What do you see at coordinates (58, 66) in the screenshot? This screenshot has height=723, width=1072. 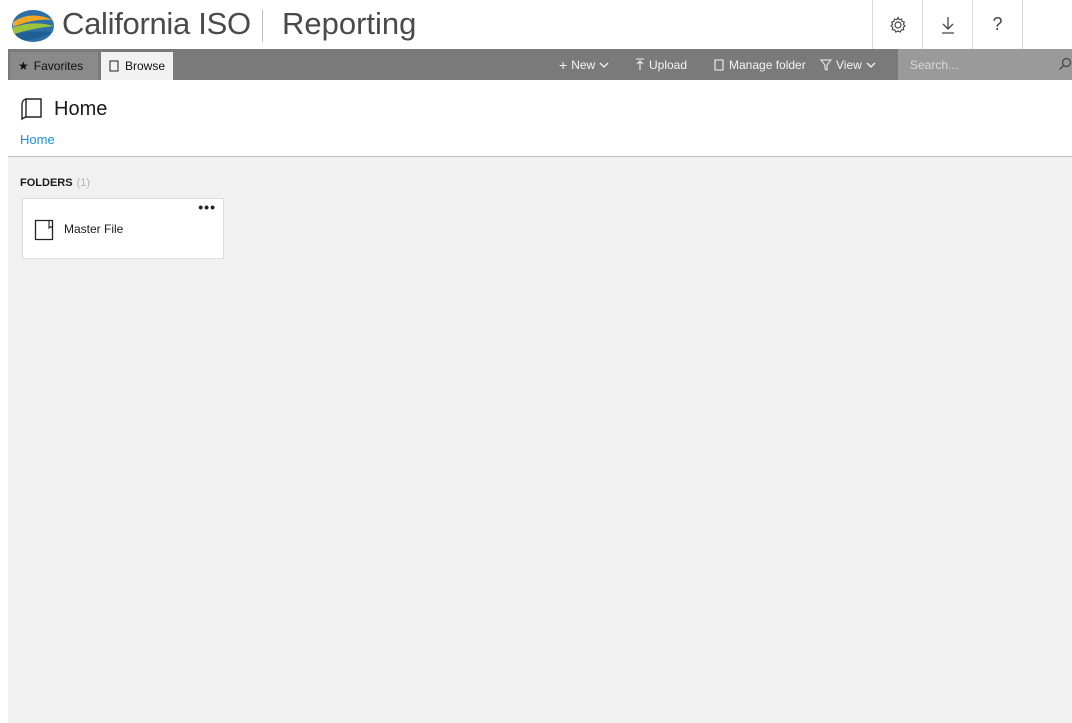 I see `tab-favorites-label: Favorites` at bounding box center [58, 66].